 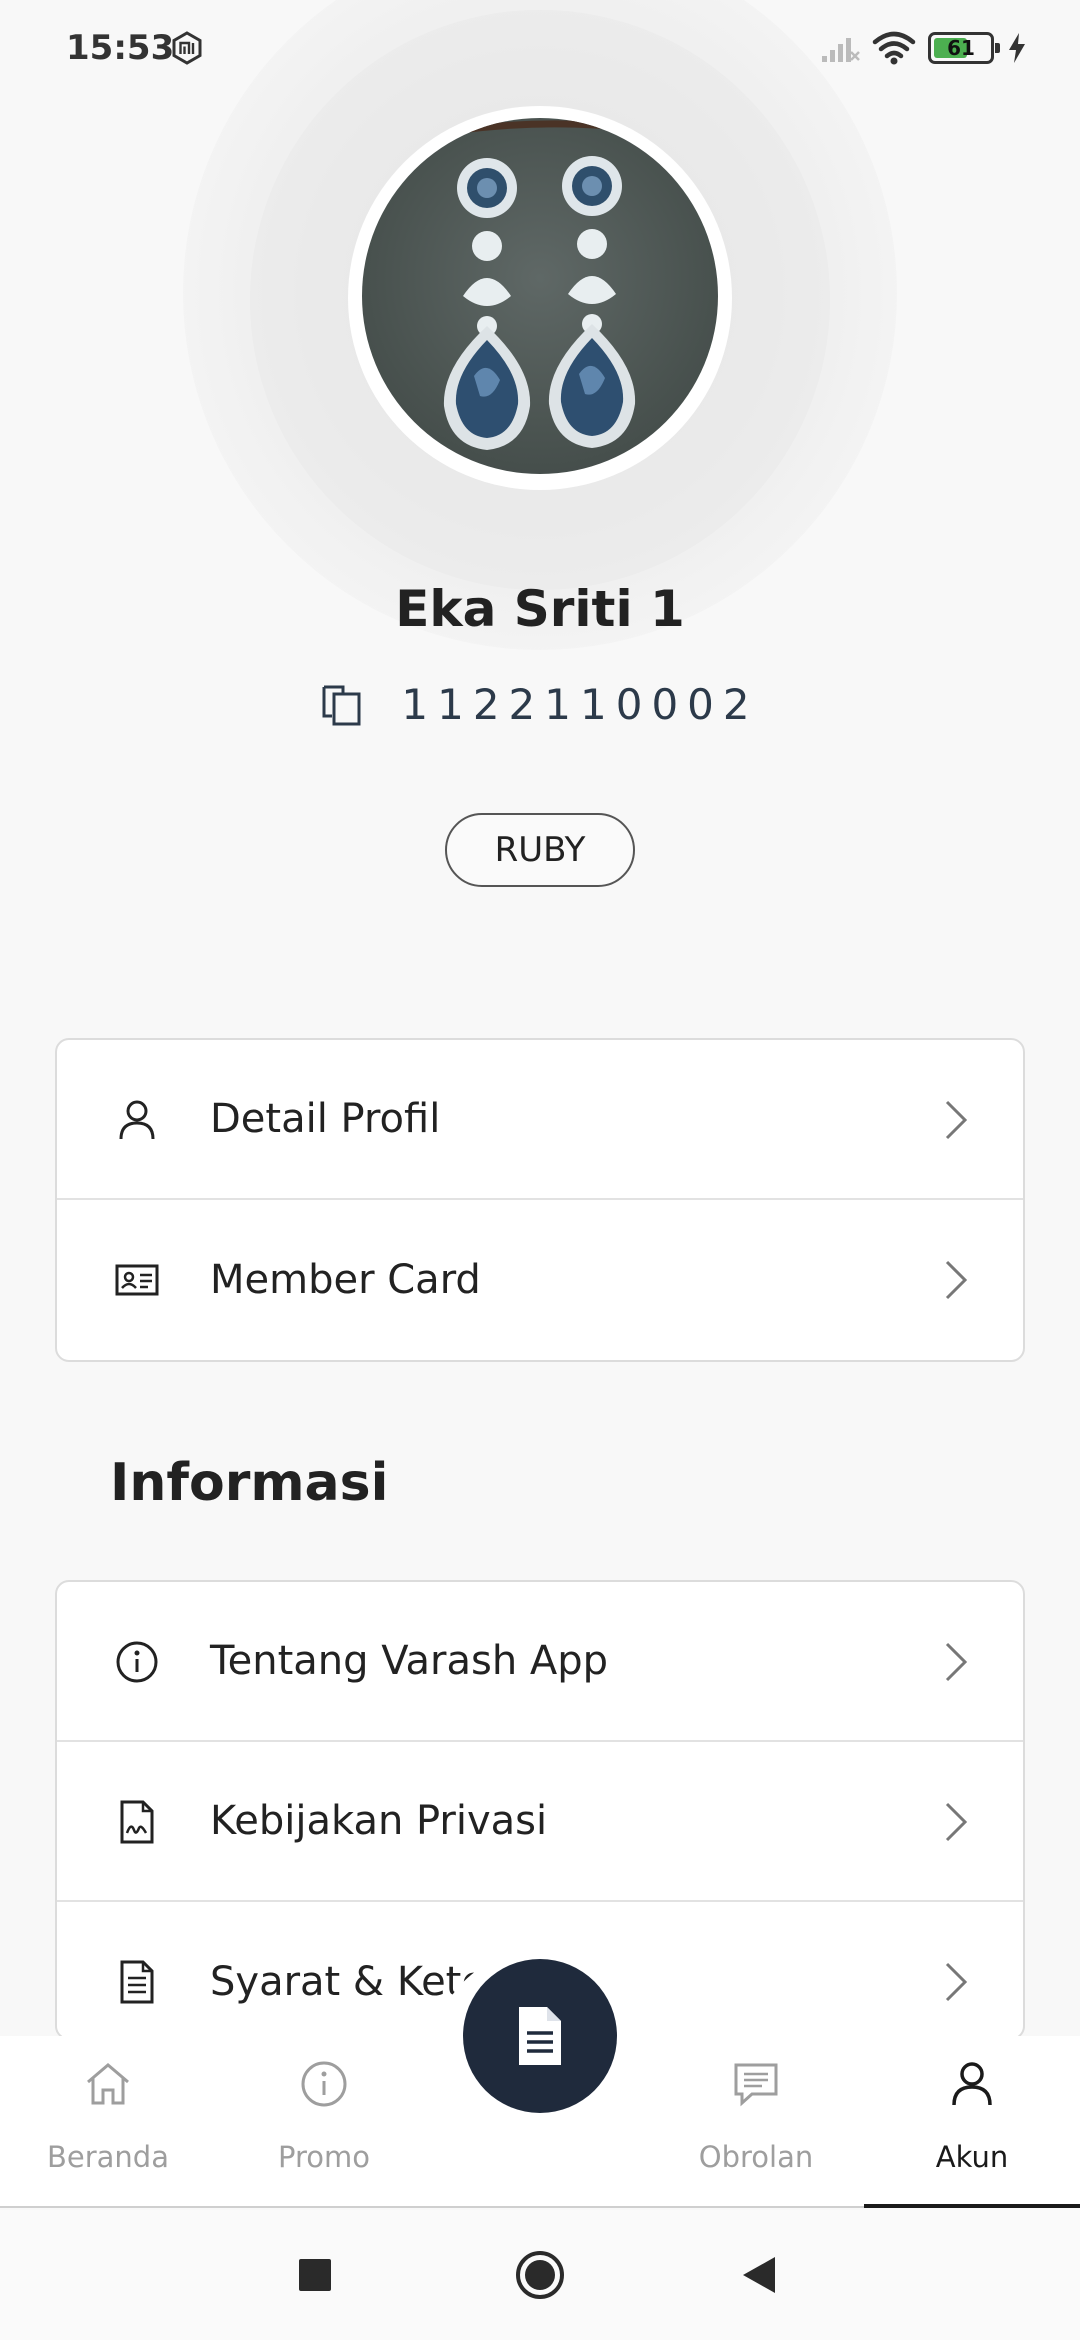 I want to click on avatar, so click(x=540, y=296).